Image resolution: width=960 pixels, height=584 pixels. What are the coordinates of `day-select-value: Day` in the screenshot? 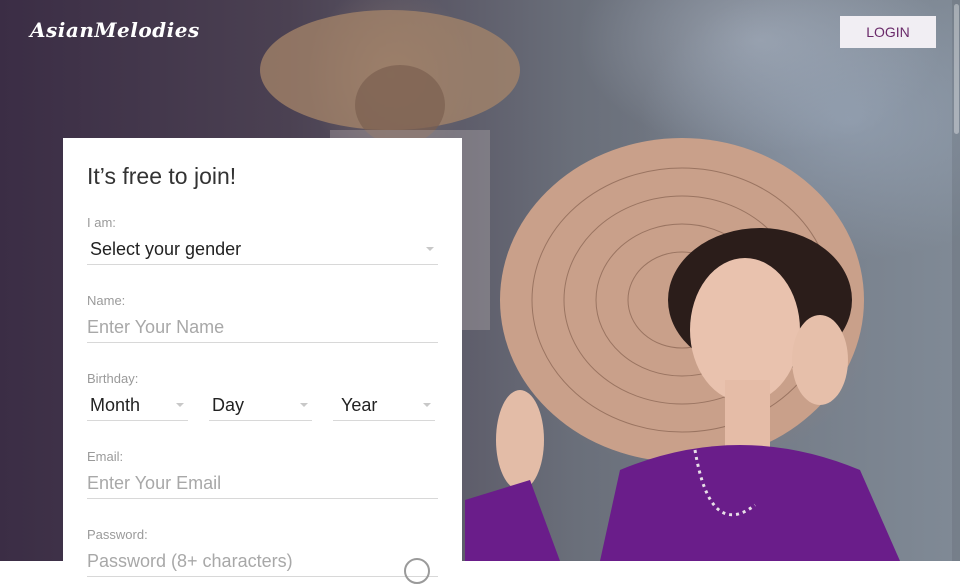 It's located at (228, 404).